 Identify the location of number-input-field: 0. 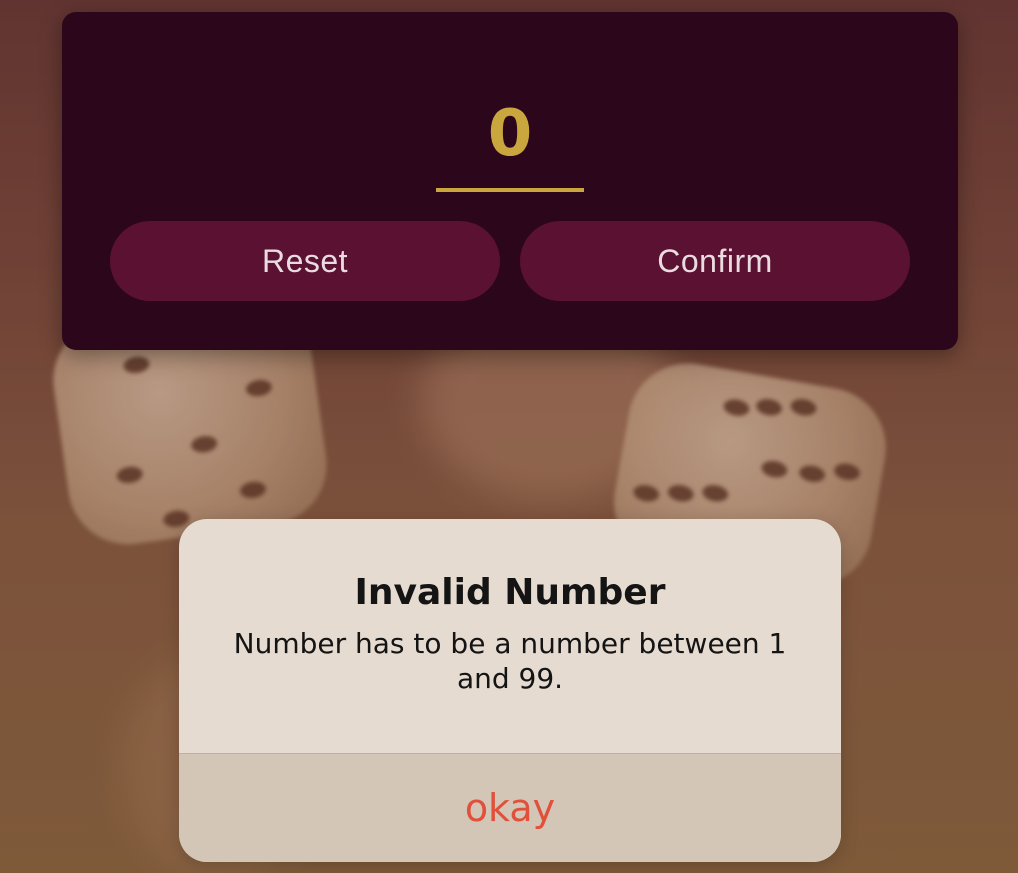
(510, 139).